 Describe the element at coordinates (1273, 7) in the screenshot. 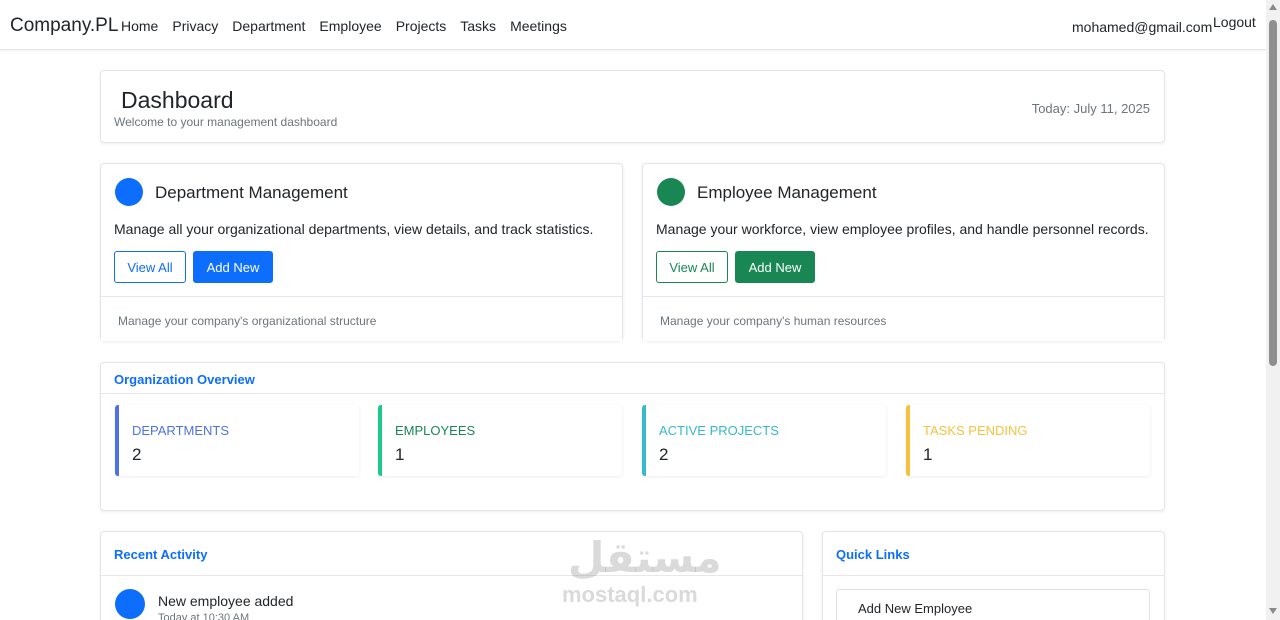

I see `scroll-up-arrow-icon` at that location.